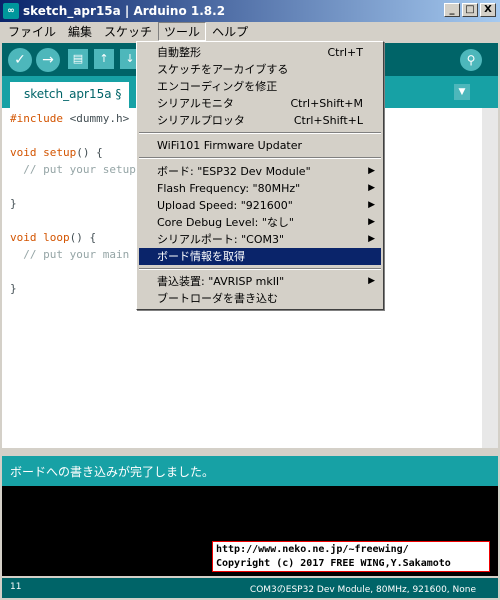  I want to click on menu-item-archive-sketch: スケッチをアーカイブする, so click(260, 69).